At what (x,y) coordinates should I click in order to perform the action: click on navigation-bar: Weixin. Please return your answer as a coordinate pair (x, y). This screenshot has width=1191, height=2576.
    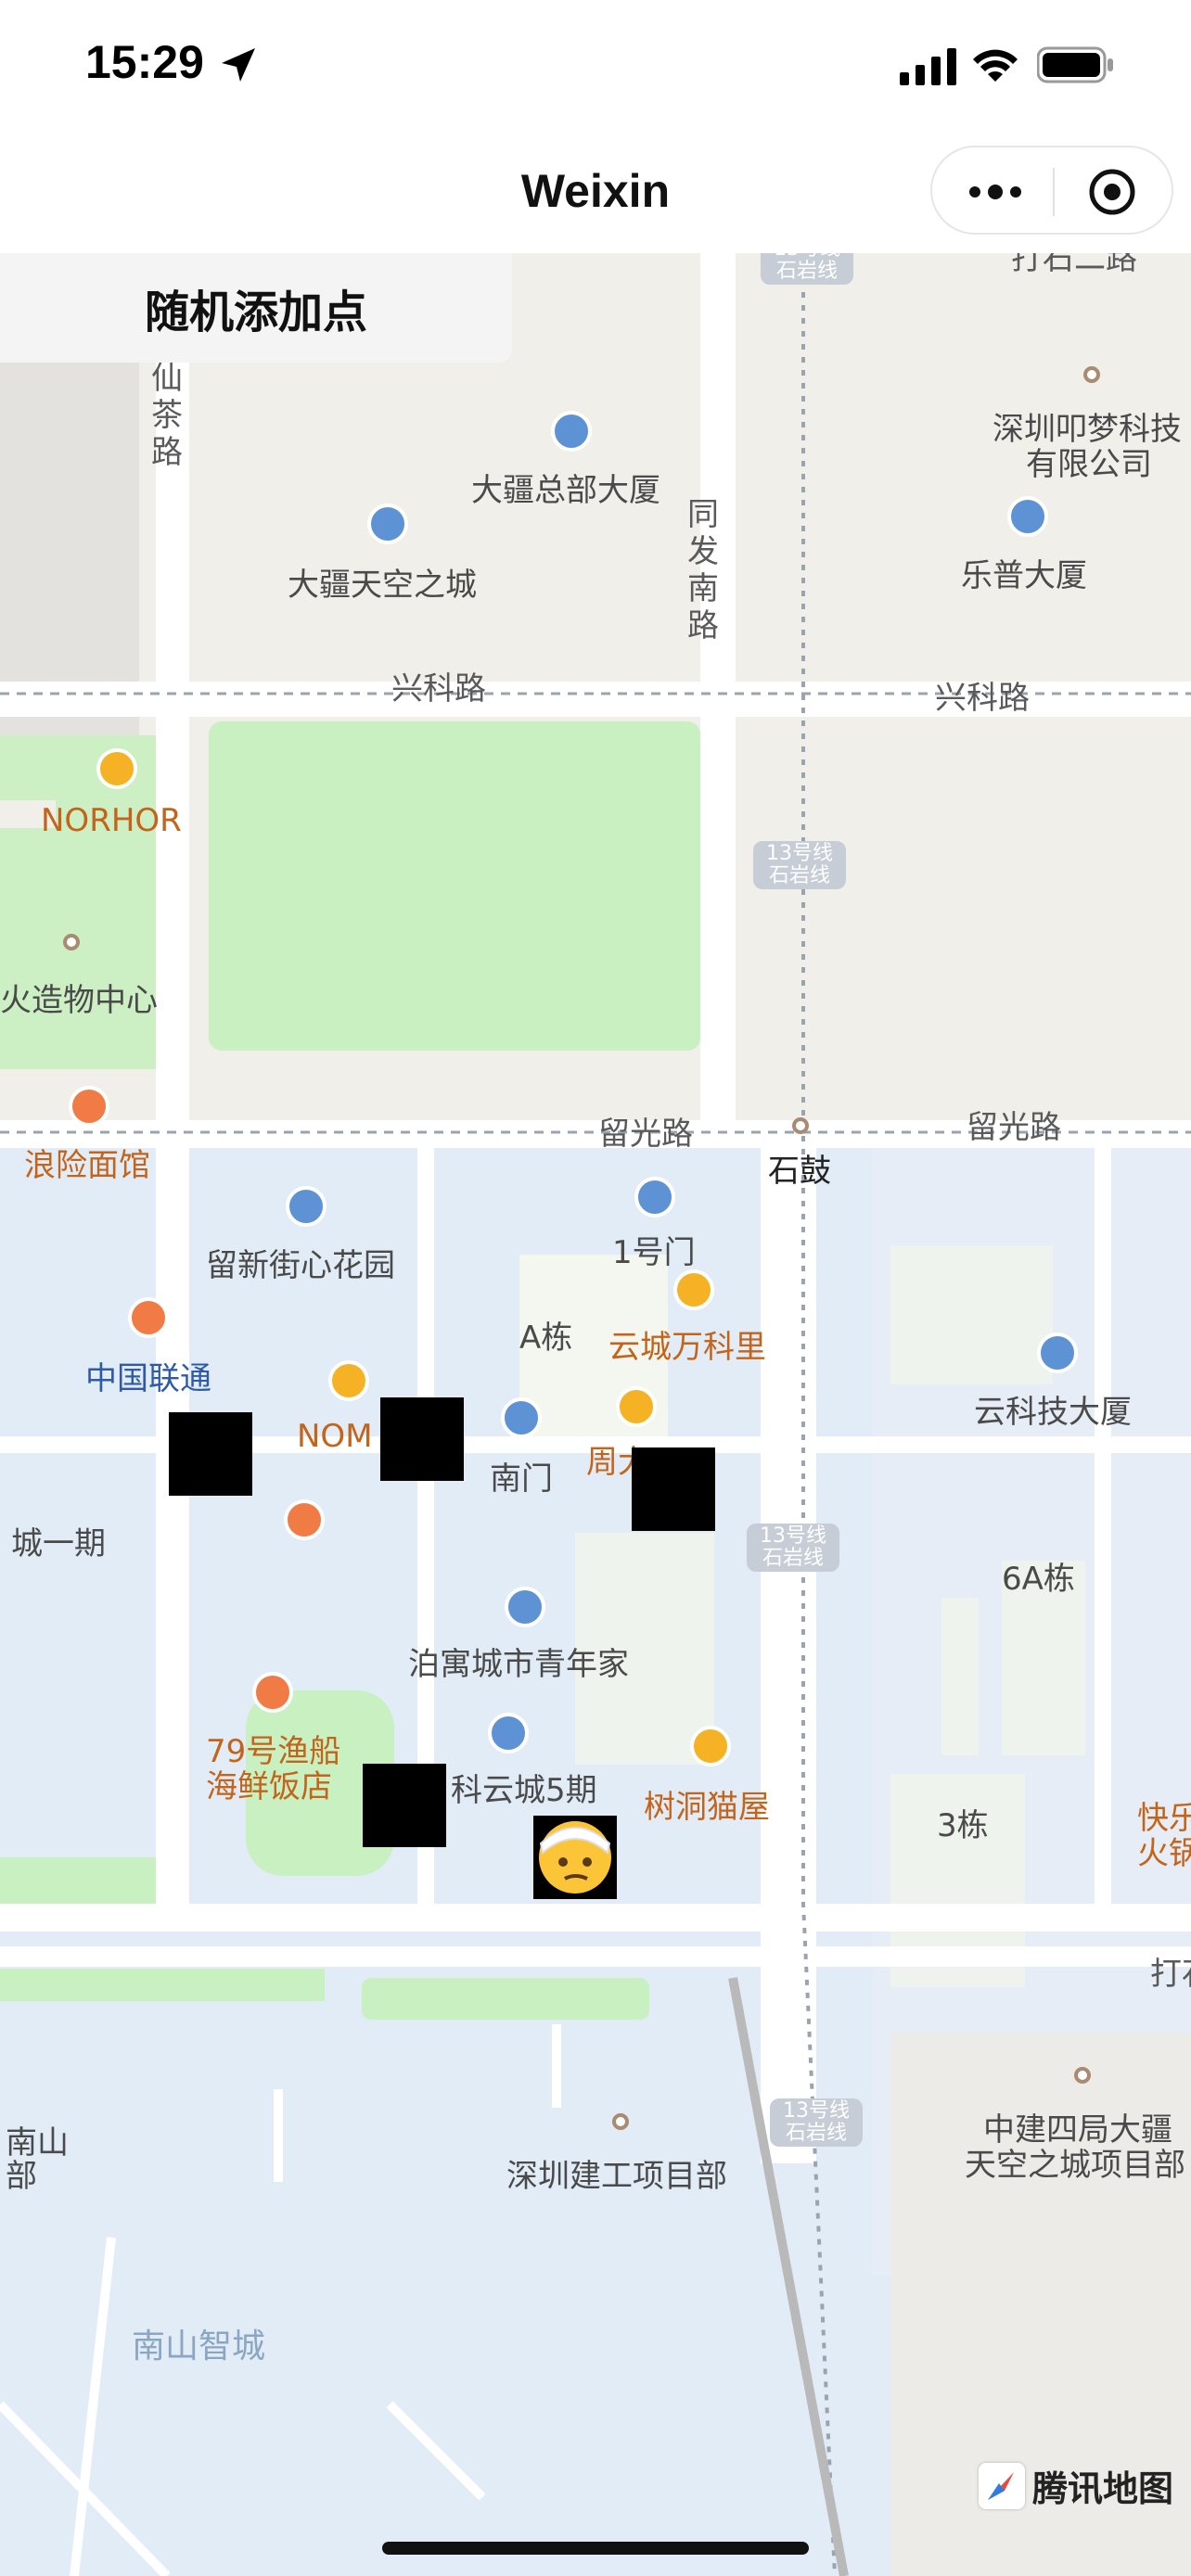
    Looking at the image, I should click on (595, 193).